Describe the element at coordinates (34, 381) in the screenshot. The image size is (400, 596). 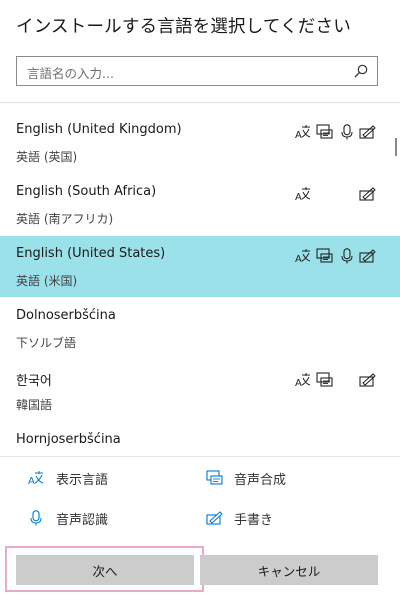
I see `language-name: 한국어` at that location.